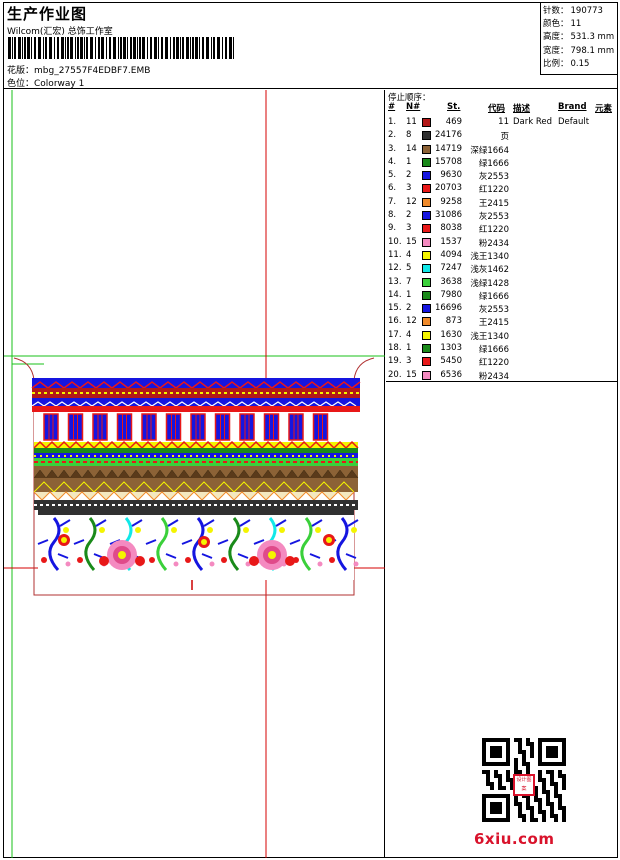  I want to click on col-num: #, so click(392, 107).